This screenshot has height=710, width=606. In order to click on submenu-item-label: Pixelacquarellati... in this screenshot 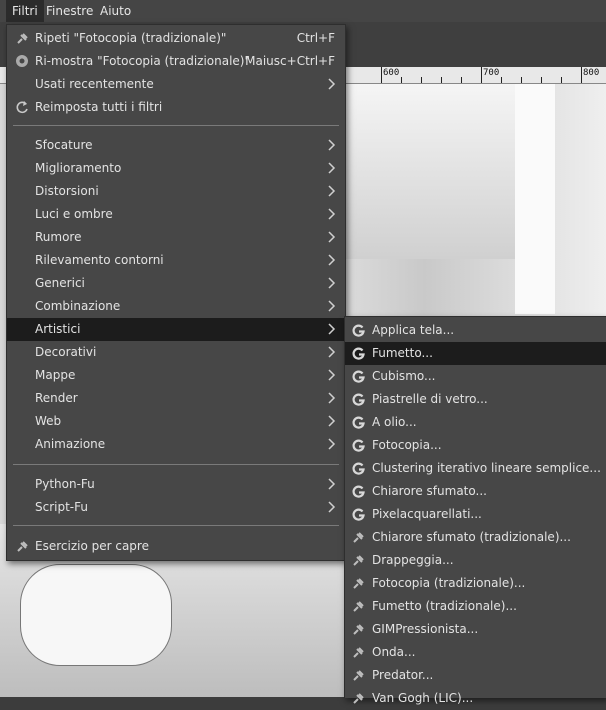, I will do `click(427, 514)`.